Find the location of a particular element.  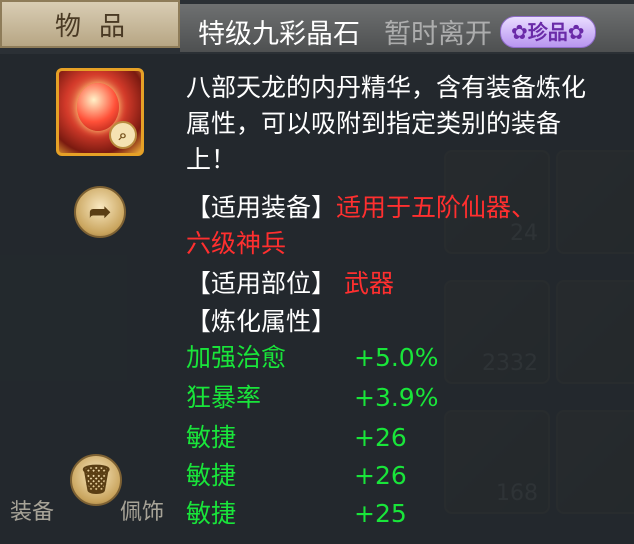

rarity-badge: ✿珍品✿ is located at coordinates (548, 32).